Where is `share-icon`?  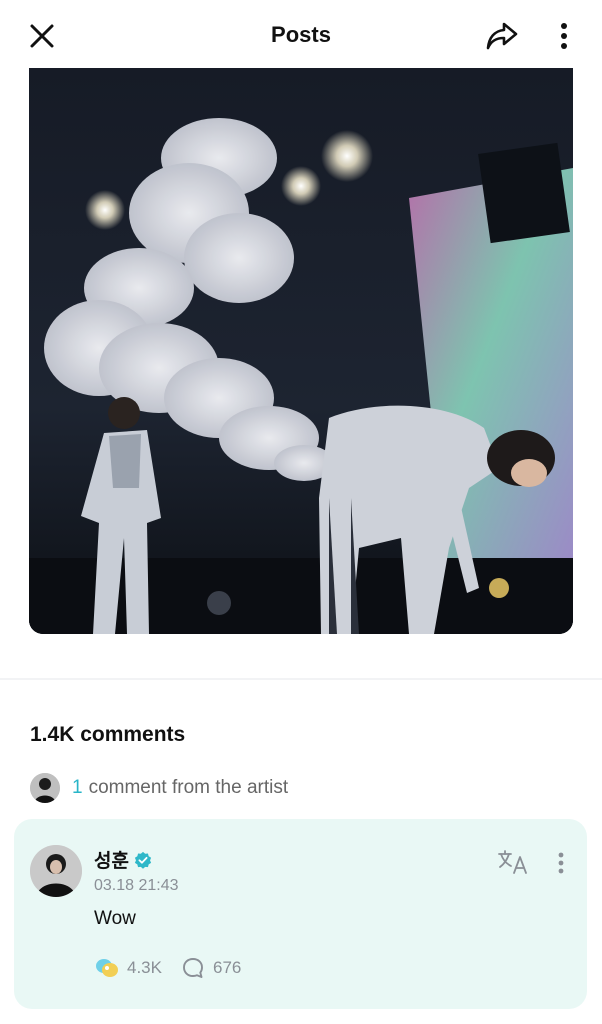
share-icon is located at coordinates (502, 36).